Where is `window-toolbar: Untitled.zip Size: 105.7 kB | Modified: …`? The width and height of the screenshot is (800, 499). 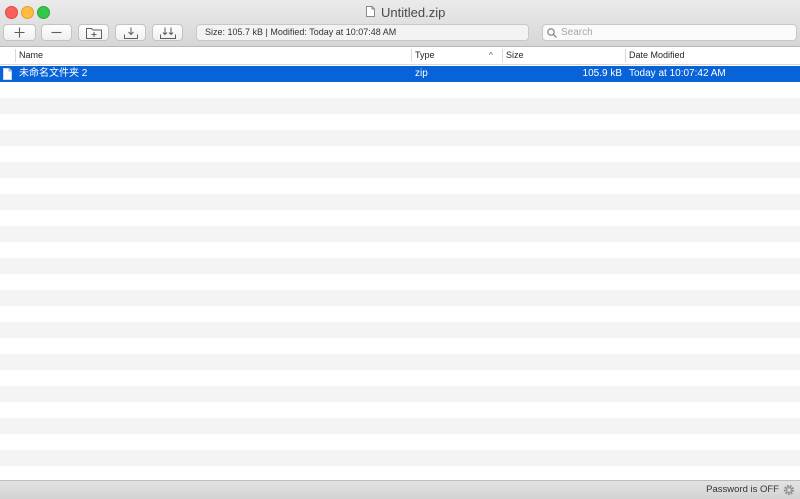
window-toolbar: Untitled.zip Size: 105.7 kB | Modified: … is located at coordinates (400, 23).